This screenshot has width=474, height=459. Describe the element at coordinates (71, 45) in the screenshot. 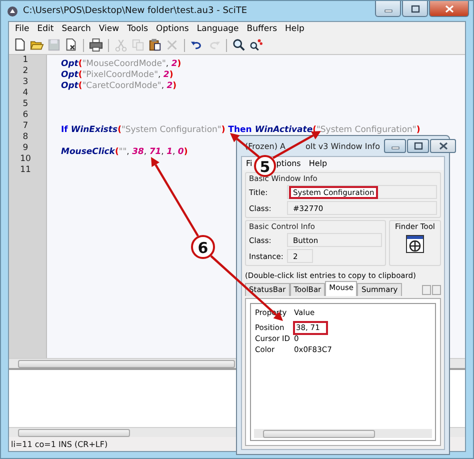

I see `document-x-icon` at that location.